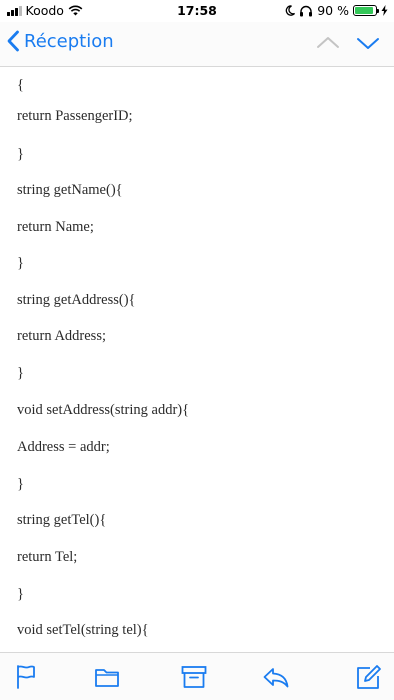  Describe the element at coordinates (61, 336) in the screenshot. I see `code-line: return Address;` at that location.